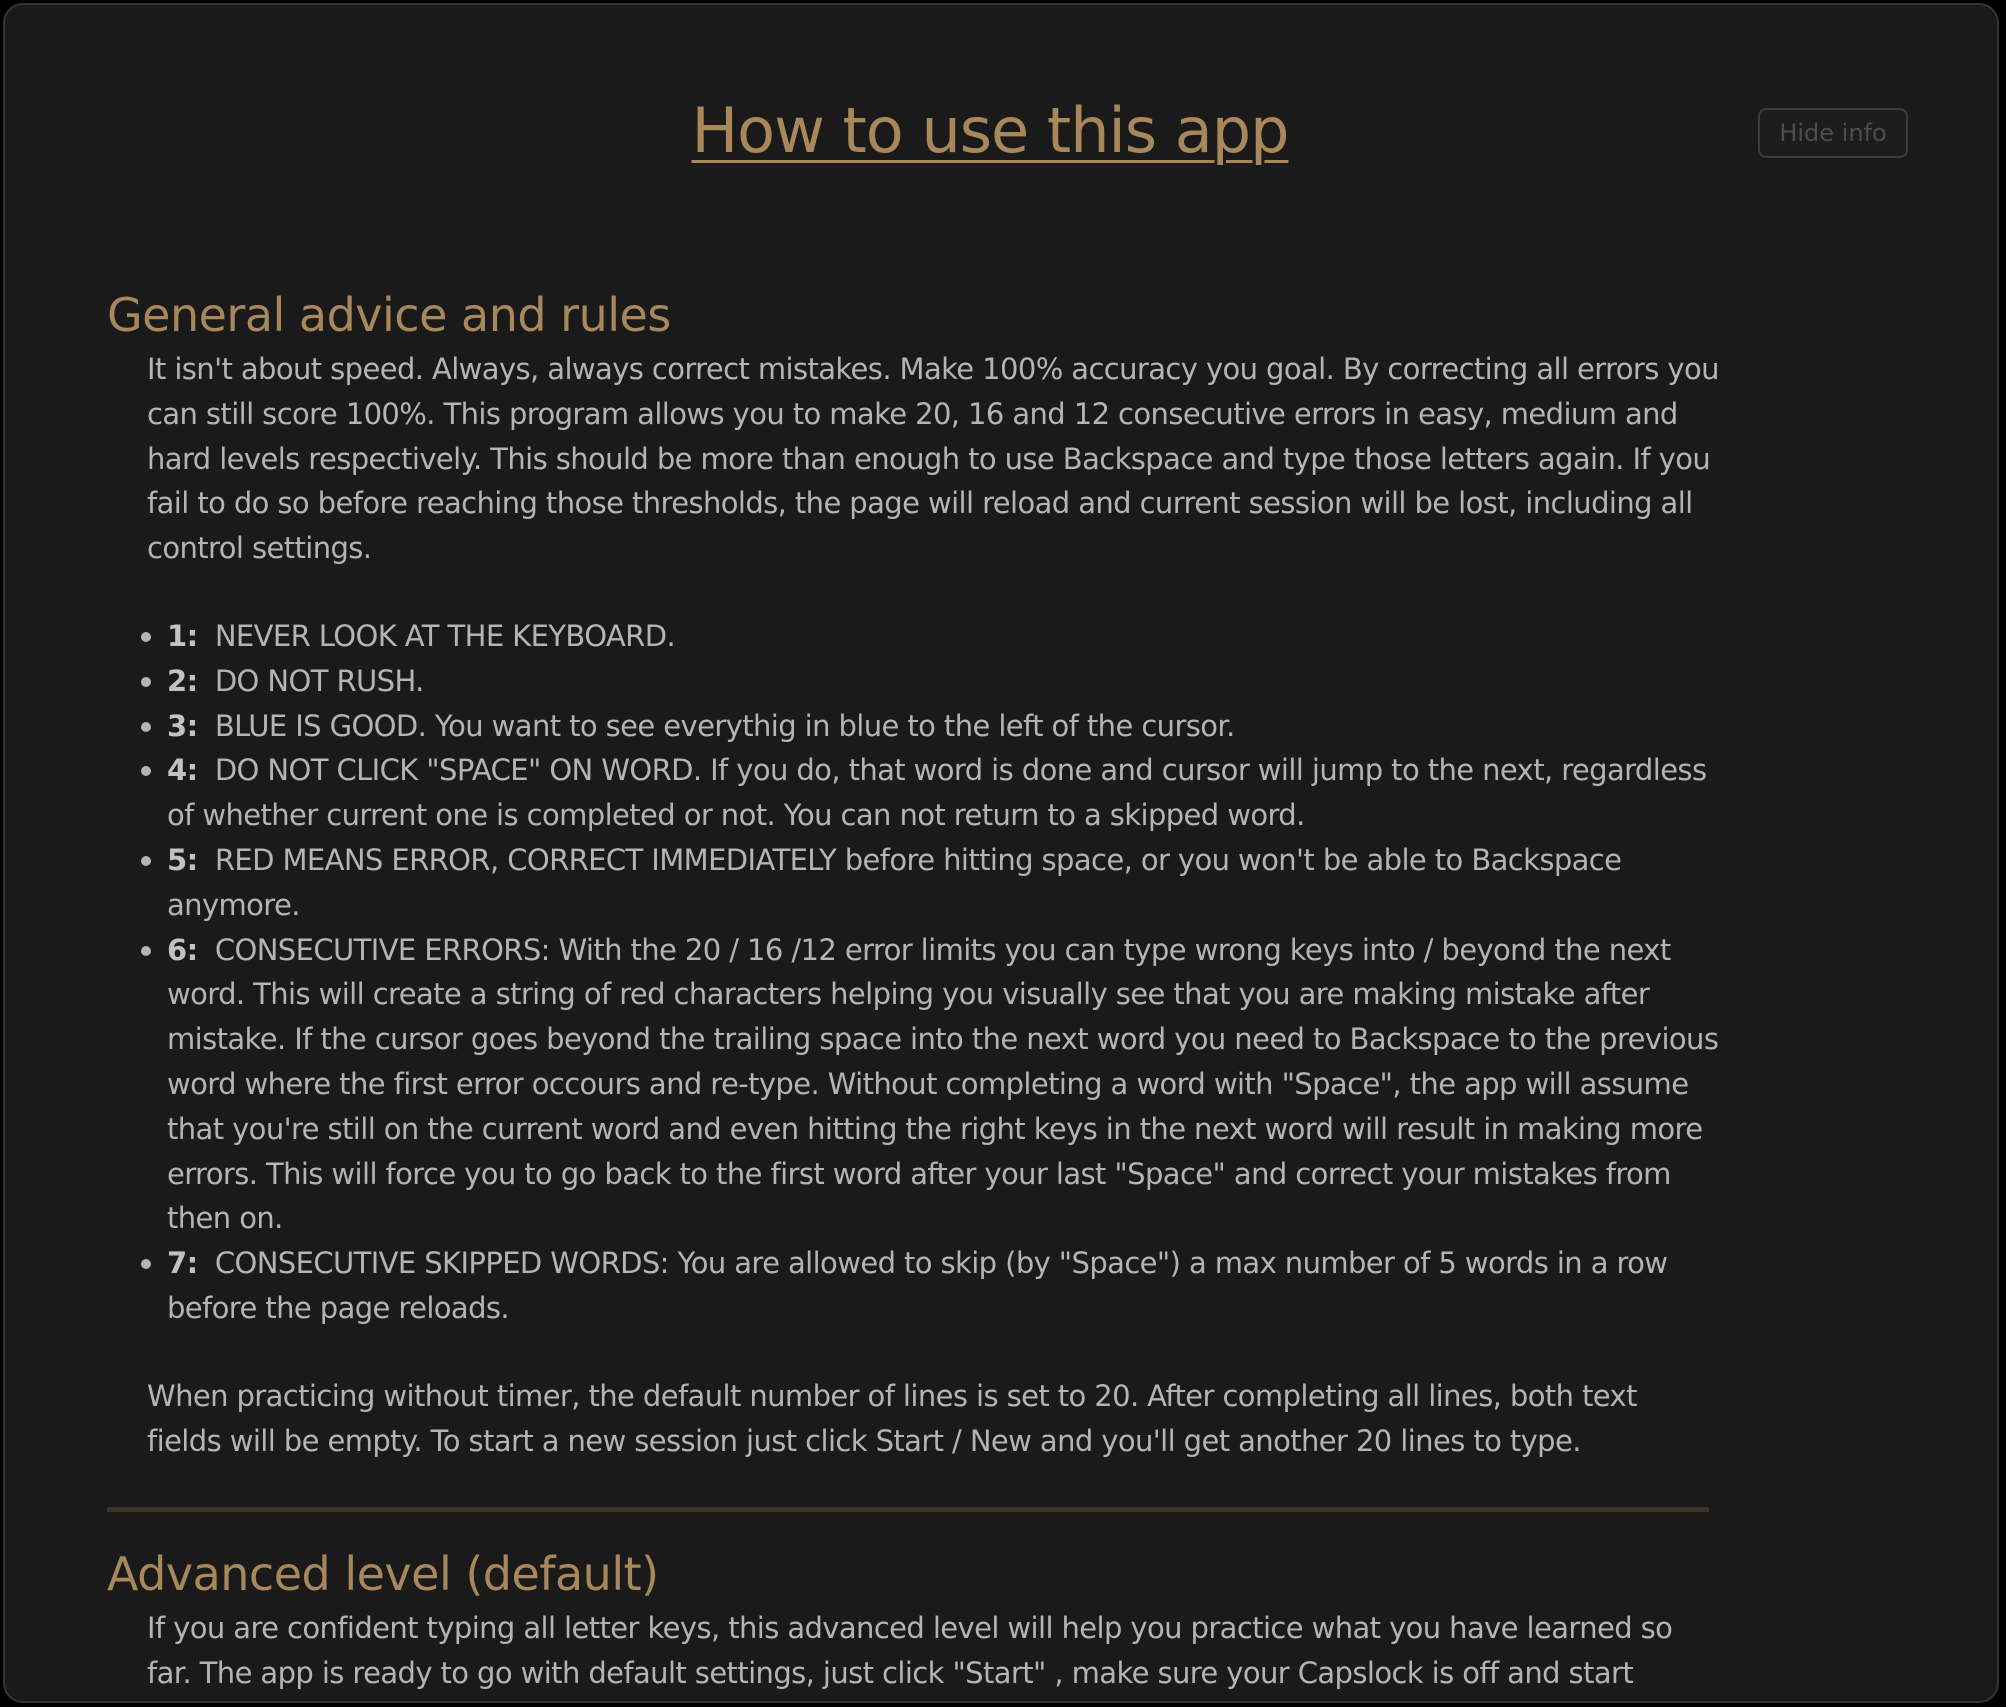  What do you see at coordinates (939, 681) in the screenshot?
I see `rule-item: 2: DO NOT RUSH.` at bounding box center [939, 681].